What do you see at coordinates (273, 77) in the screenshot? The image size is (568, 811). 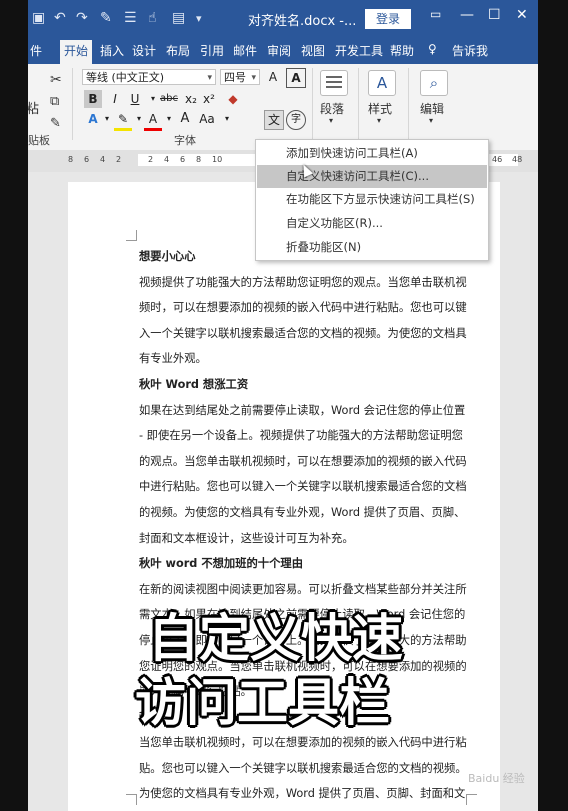 I see `grow-font-button: A` at bounding box center [273, 77].